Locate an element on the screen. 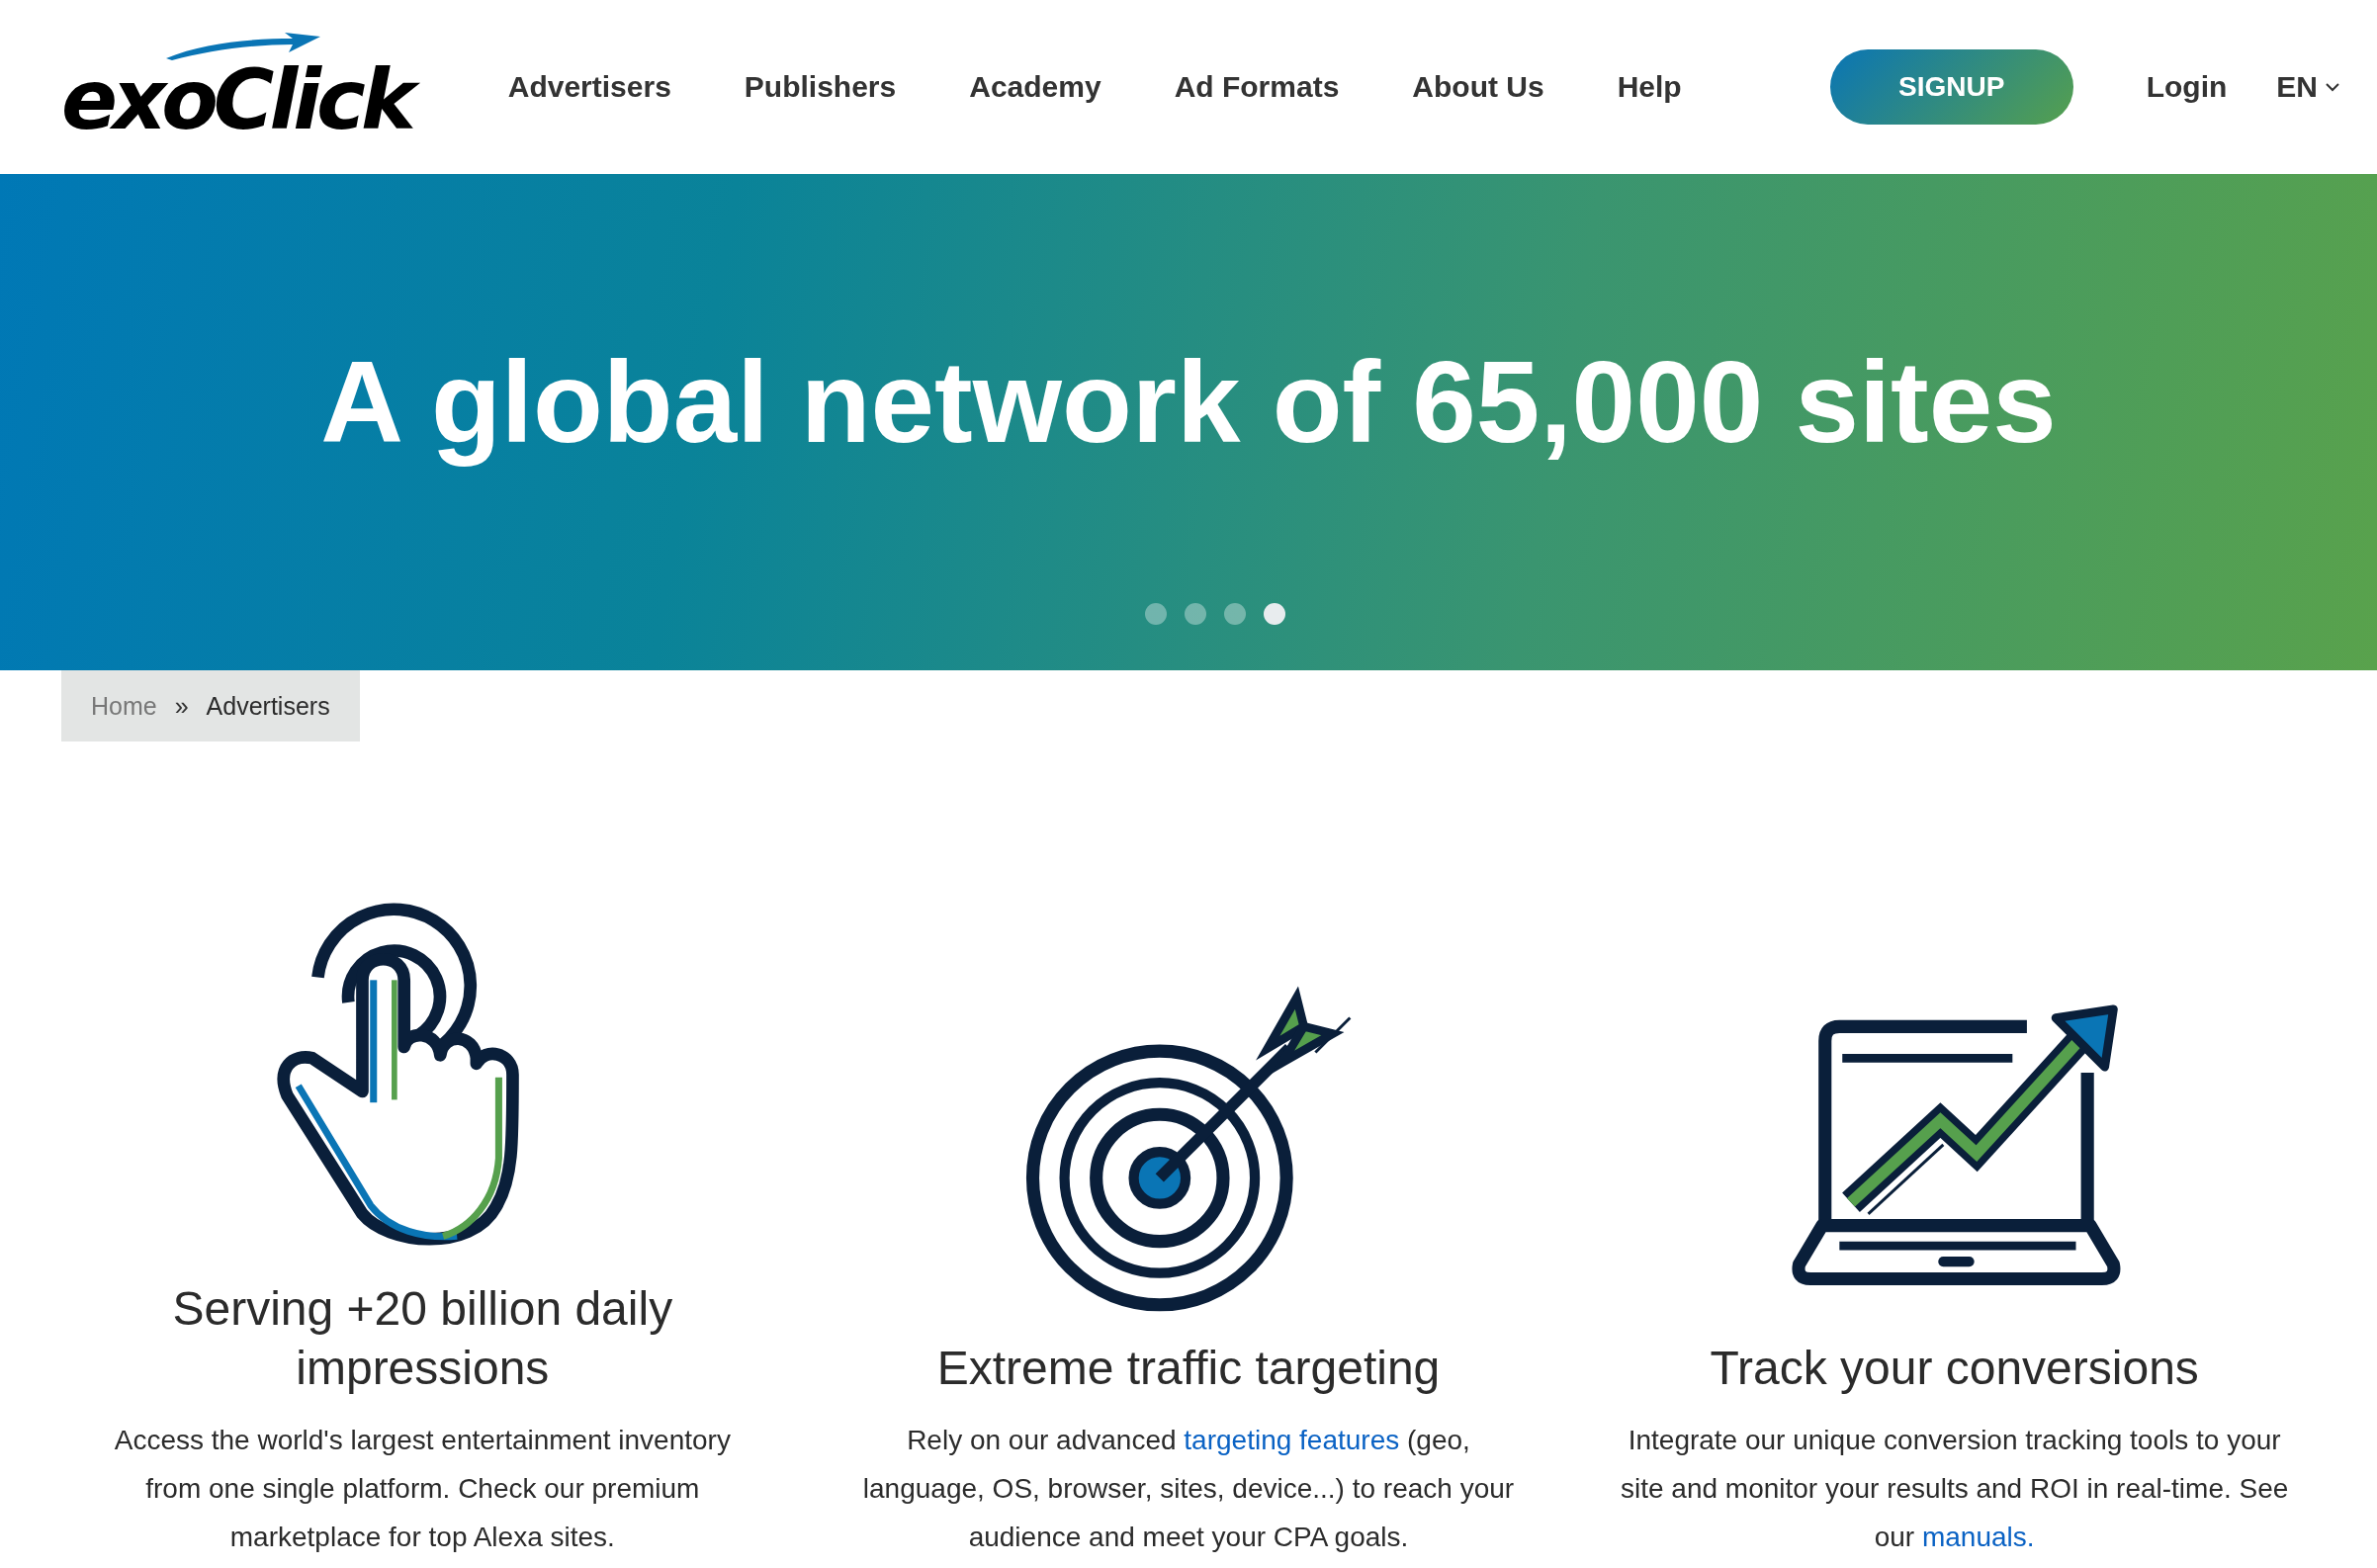 The width and height of the screenshot is (2377, 1568). nav-link: Academy is located at coordinates (1035, 87).